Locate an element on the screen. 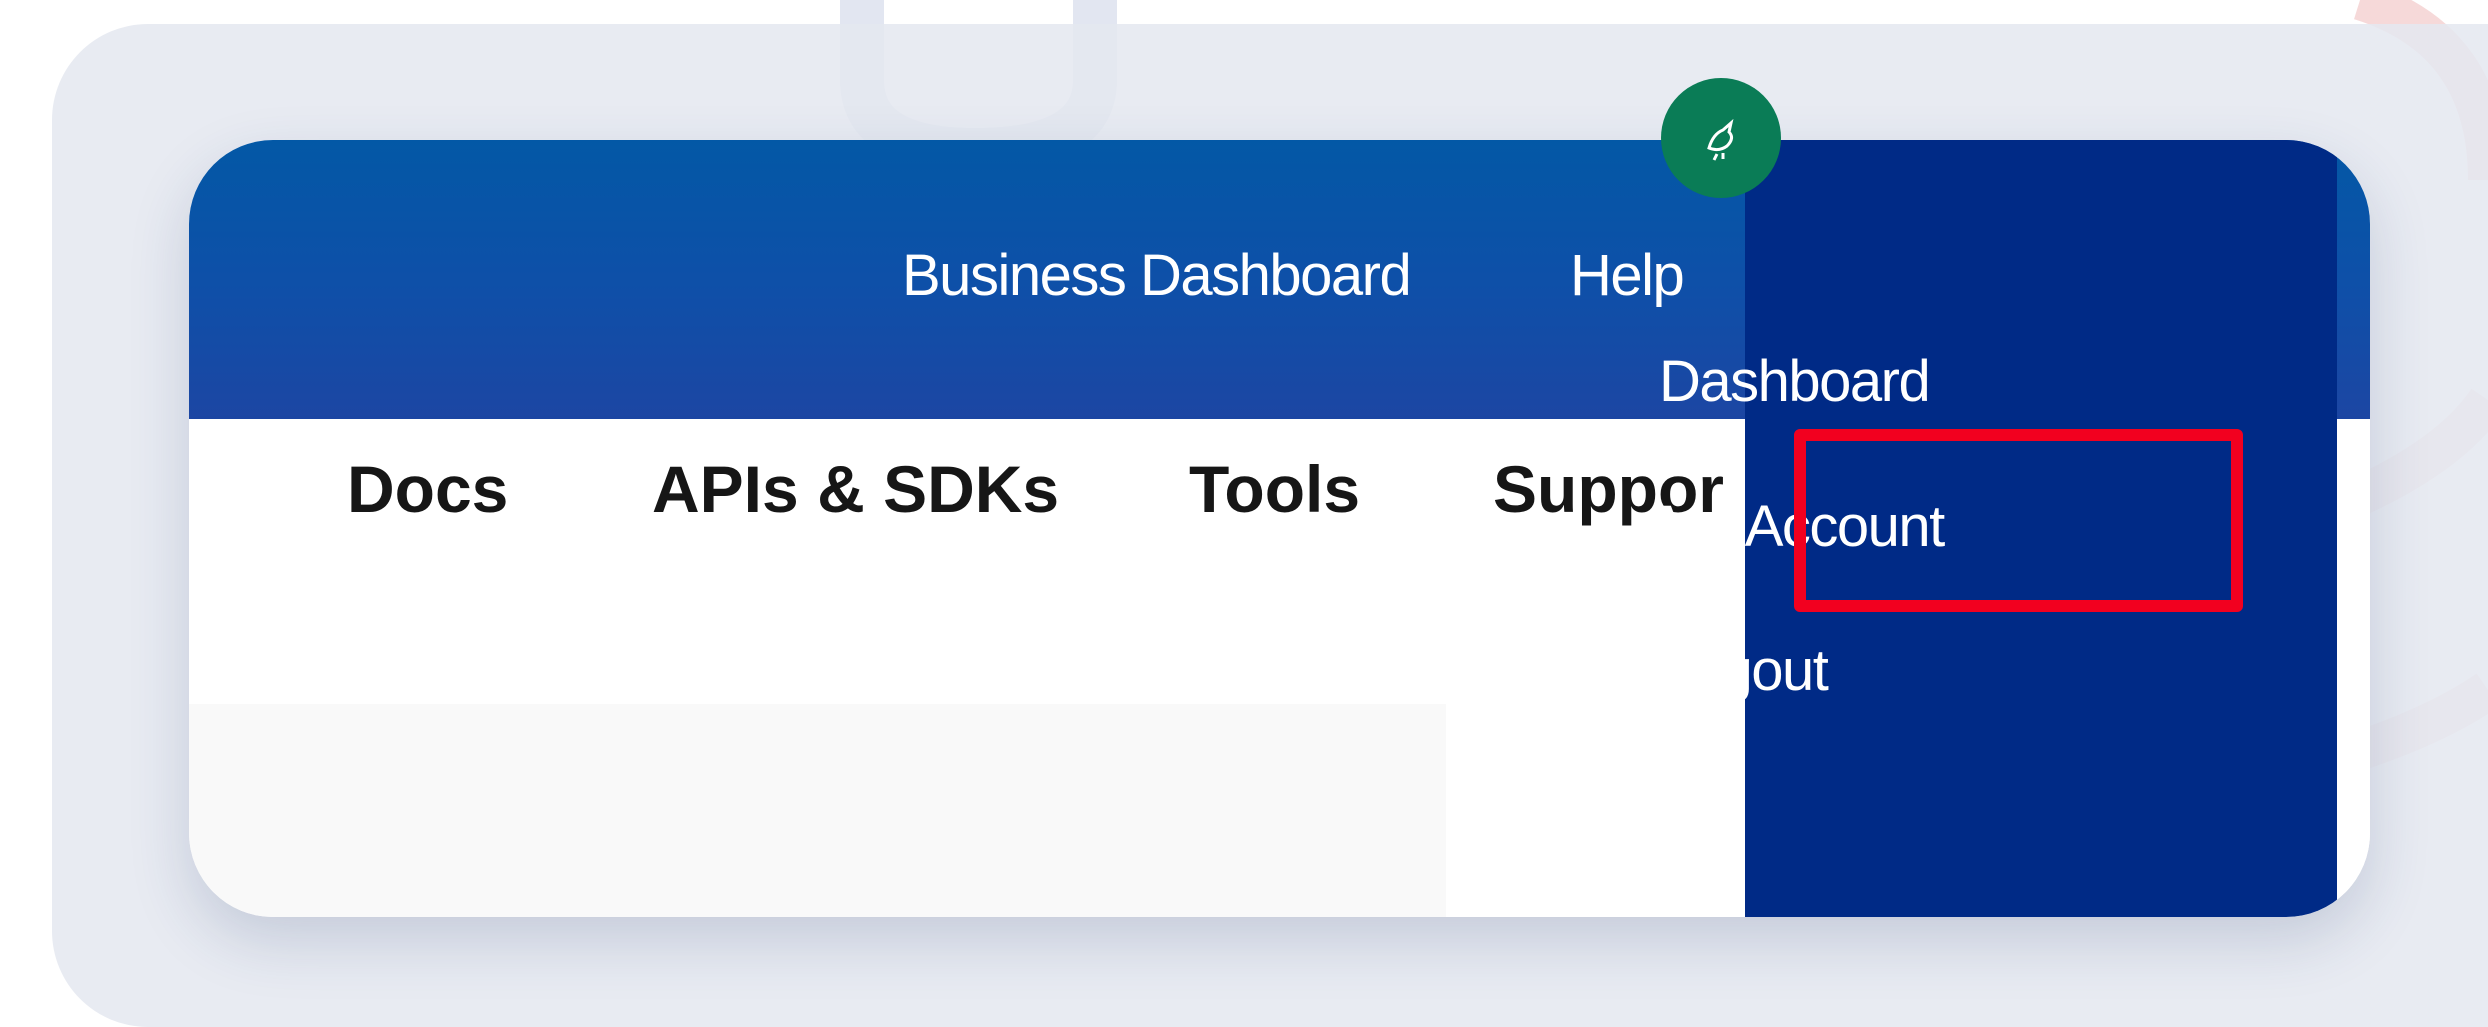 Image resolution: width=2488 pixels, height=1027 pixels. menu-item-logout: Logout is located at coordinates (1744, 671).